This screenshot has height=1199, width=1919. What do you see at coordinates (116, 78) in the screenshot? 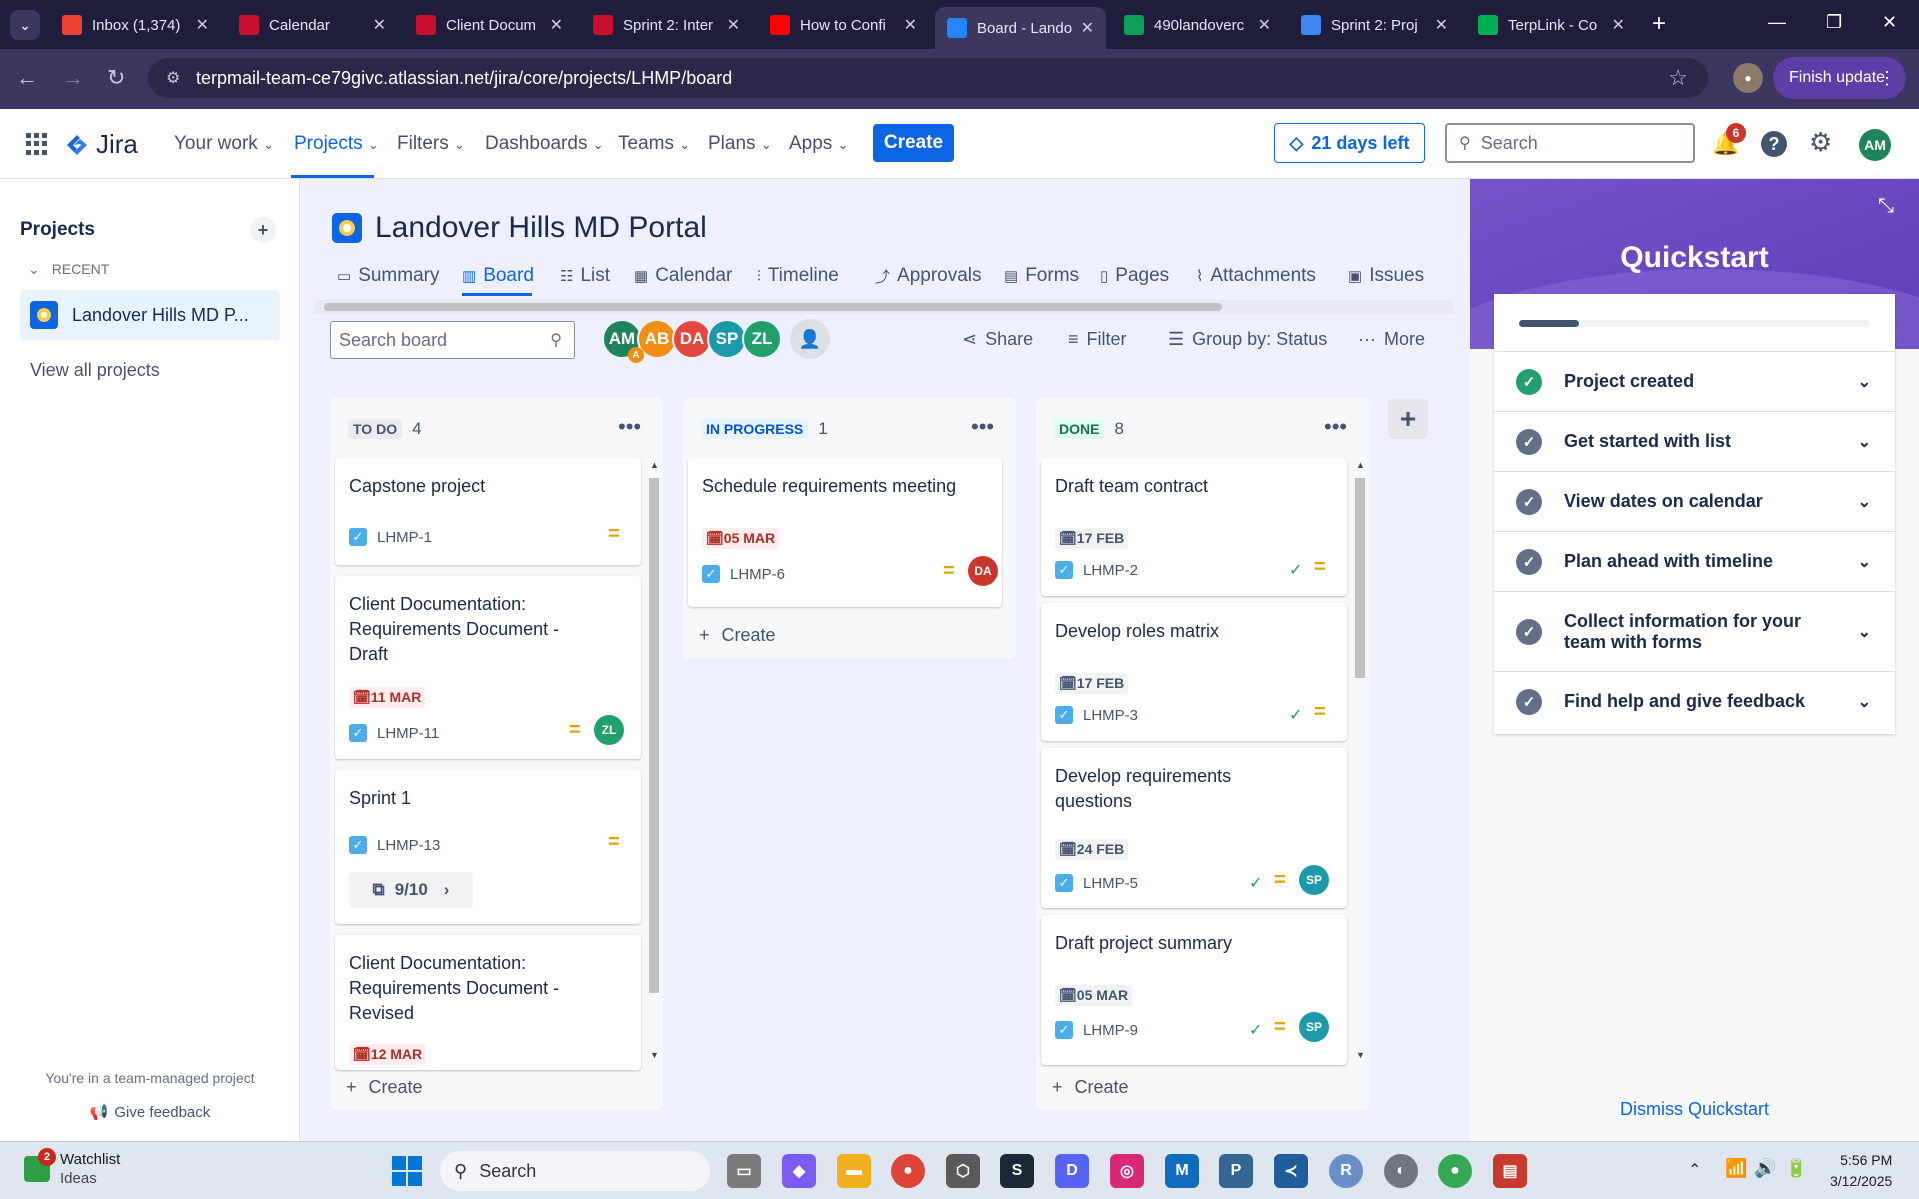
I see `reload-icon: ↻` at bounding box center [116, 78].